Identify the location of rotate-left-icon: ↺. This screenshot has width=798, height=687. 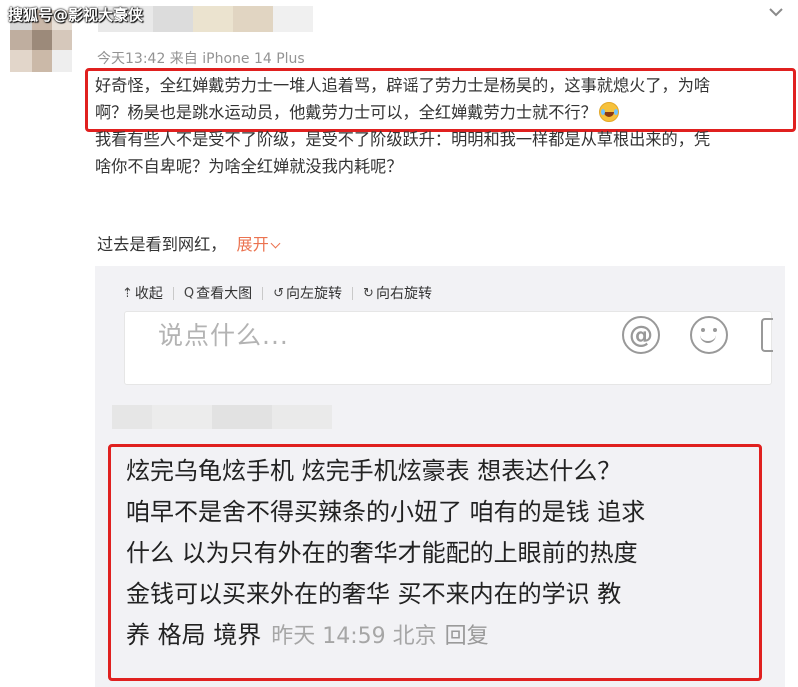
(279, 293).